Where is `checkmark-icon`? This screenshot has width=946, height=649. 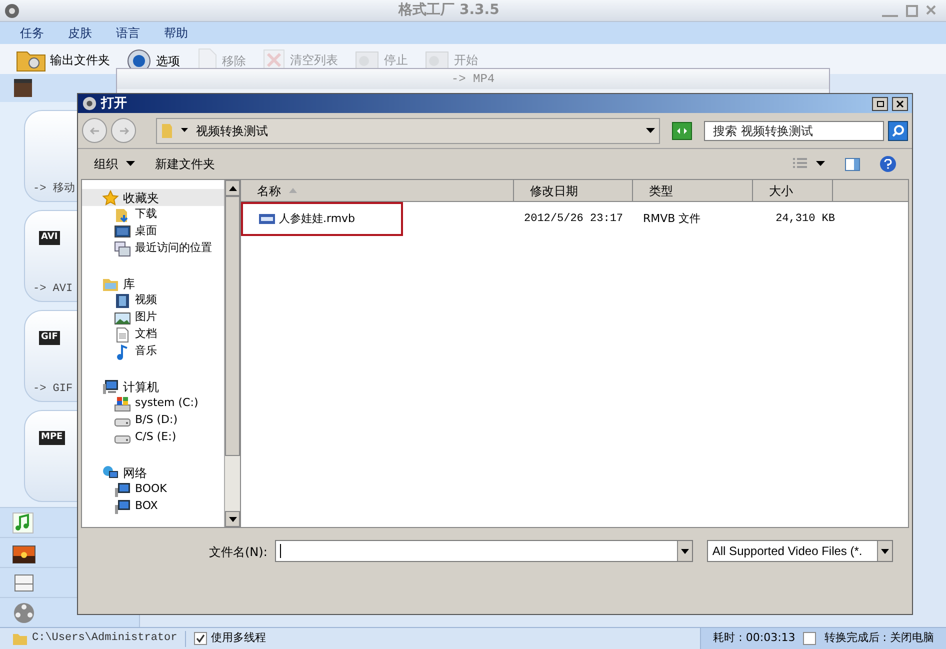 checkmark-icon is located at coordinates (201, 638).